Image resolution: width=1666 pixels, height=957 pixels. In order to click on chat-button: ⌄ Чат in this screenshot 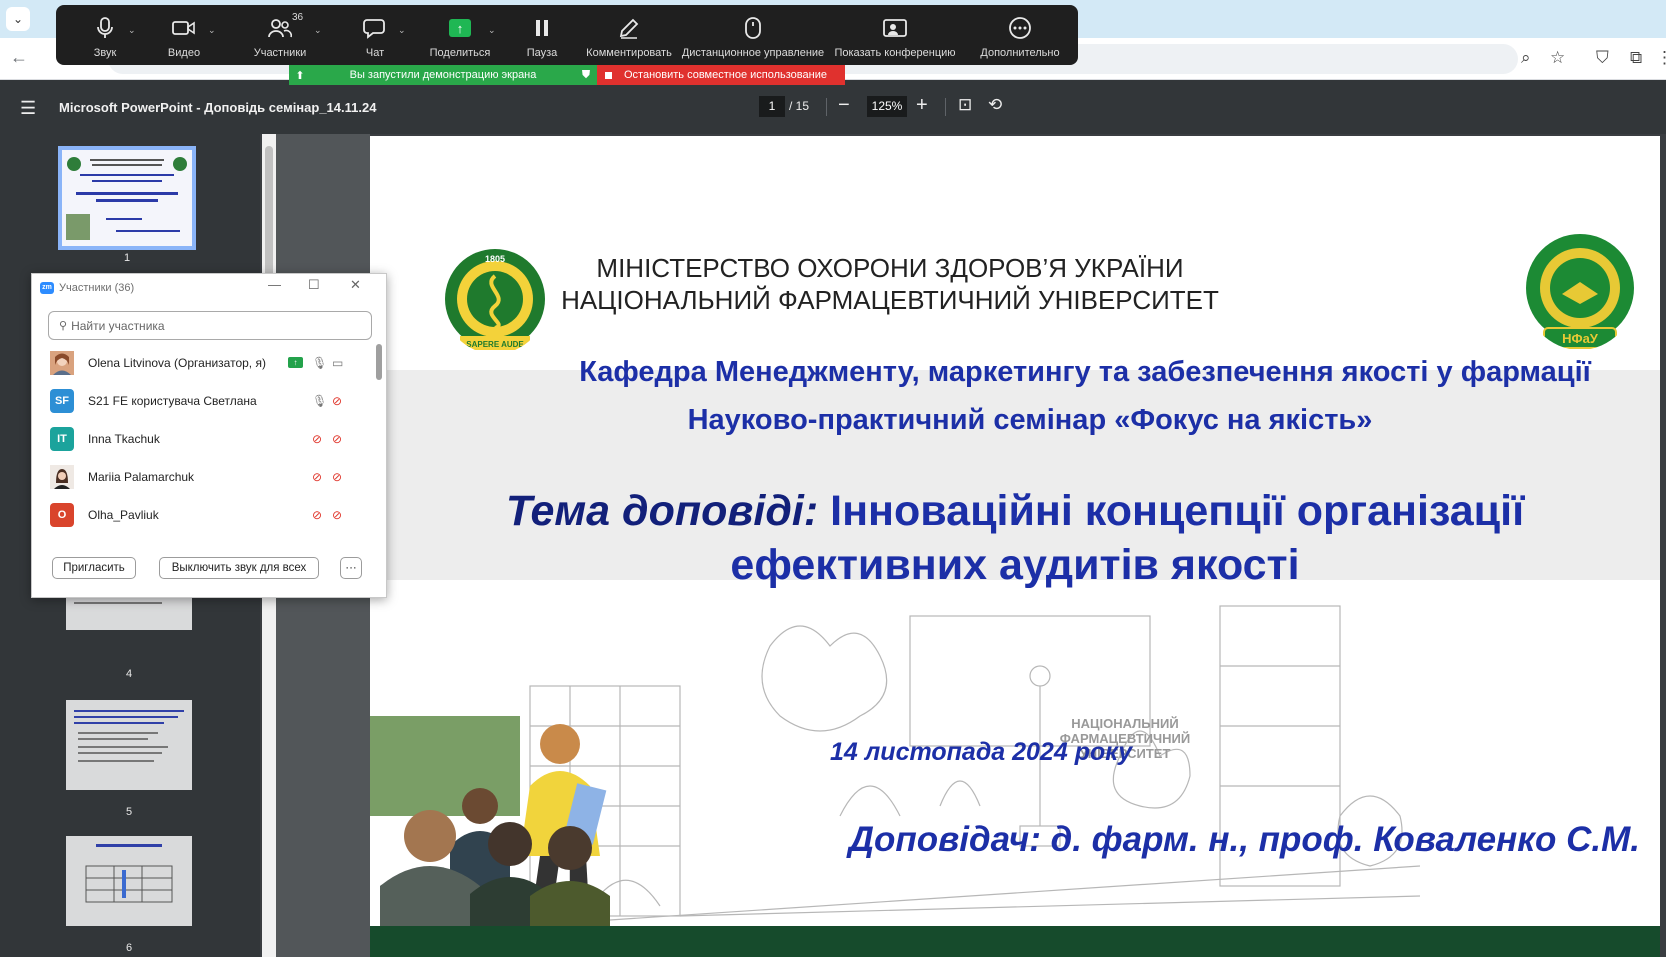, I will do `click(375, 35)`.